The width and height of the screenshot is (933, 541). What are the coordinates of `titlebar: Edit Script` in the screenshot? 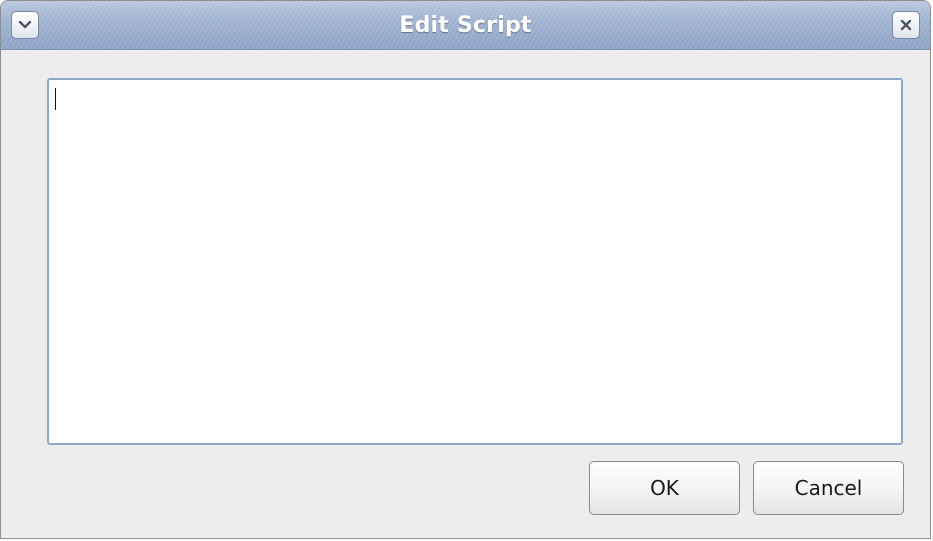 It's located at (465, 25).